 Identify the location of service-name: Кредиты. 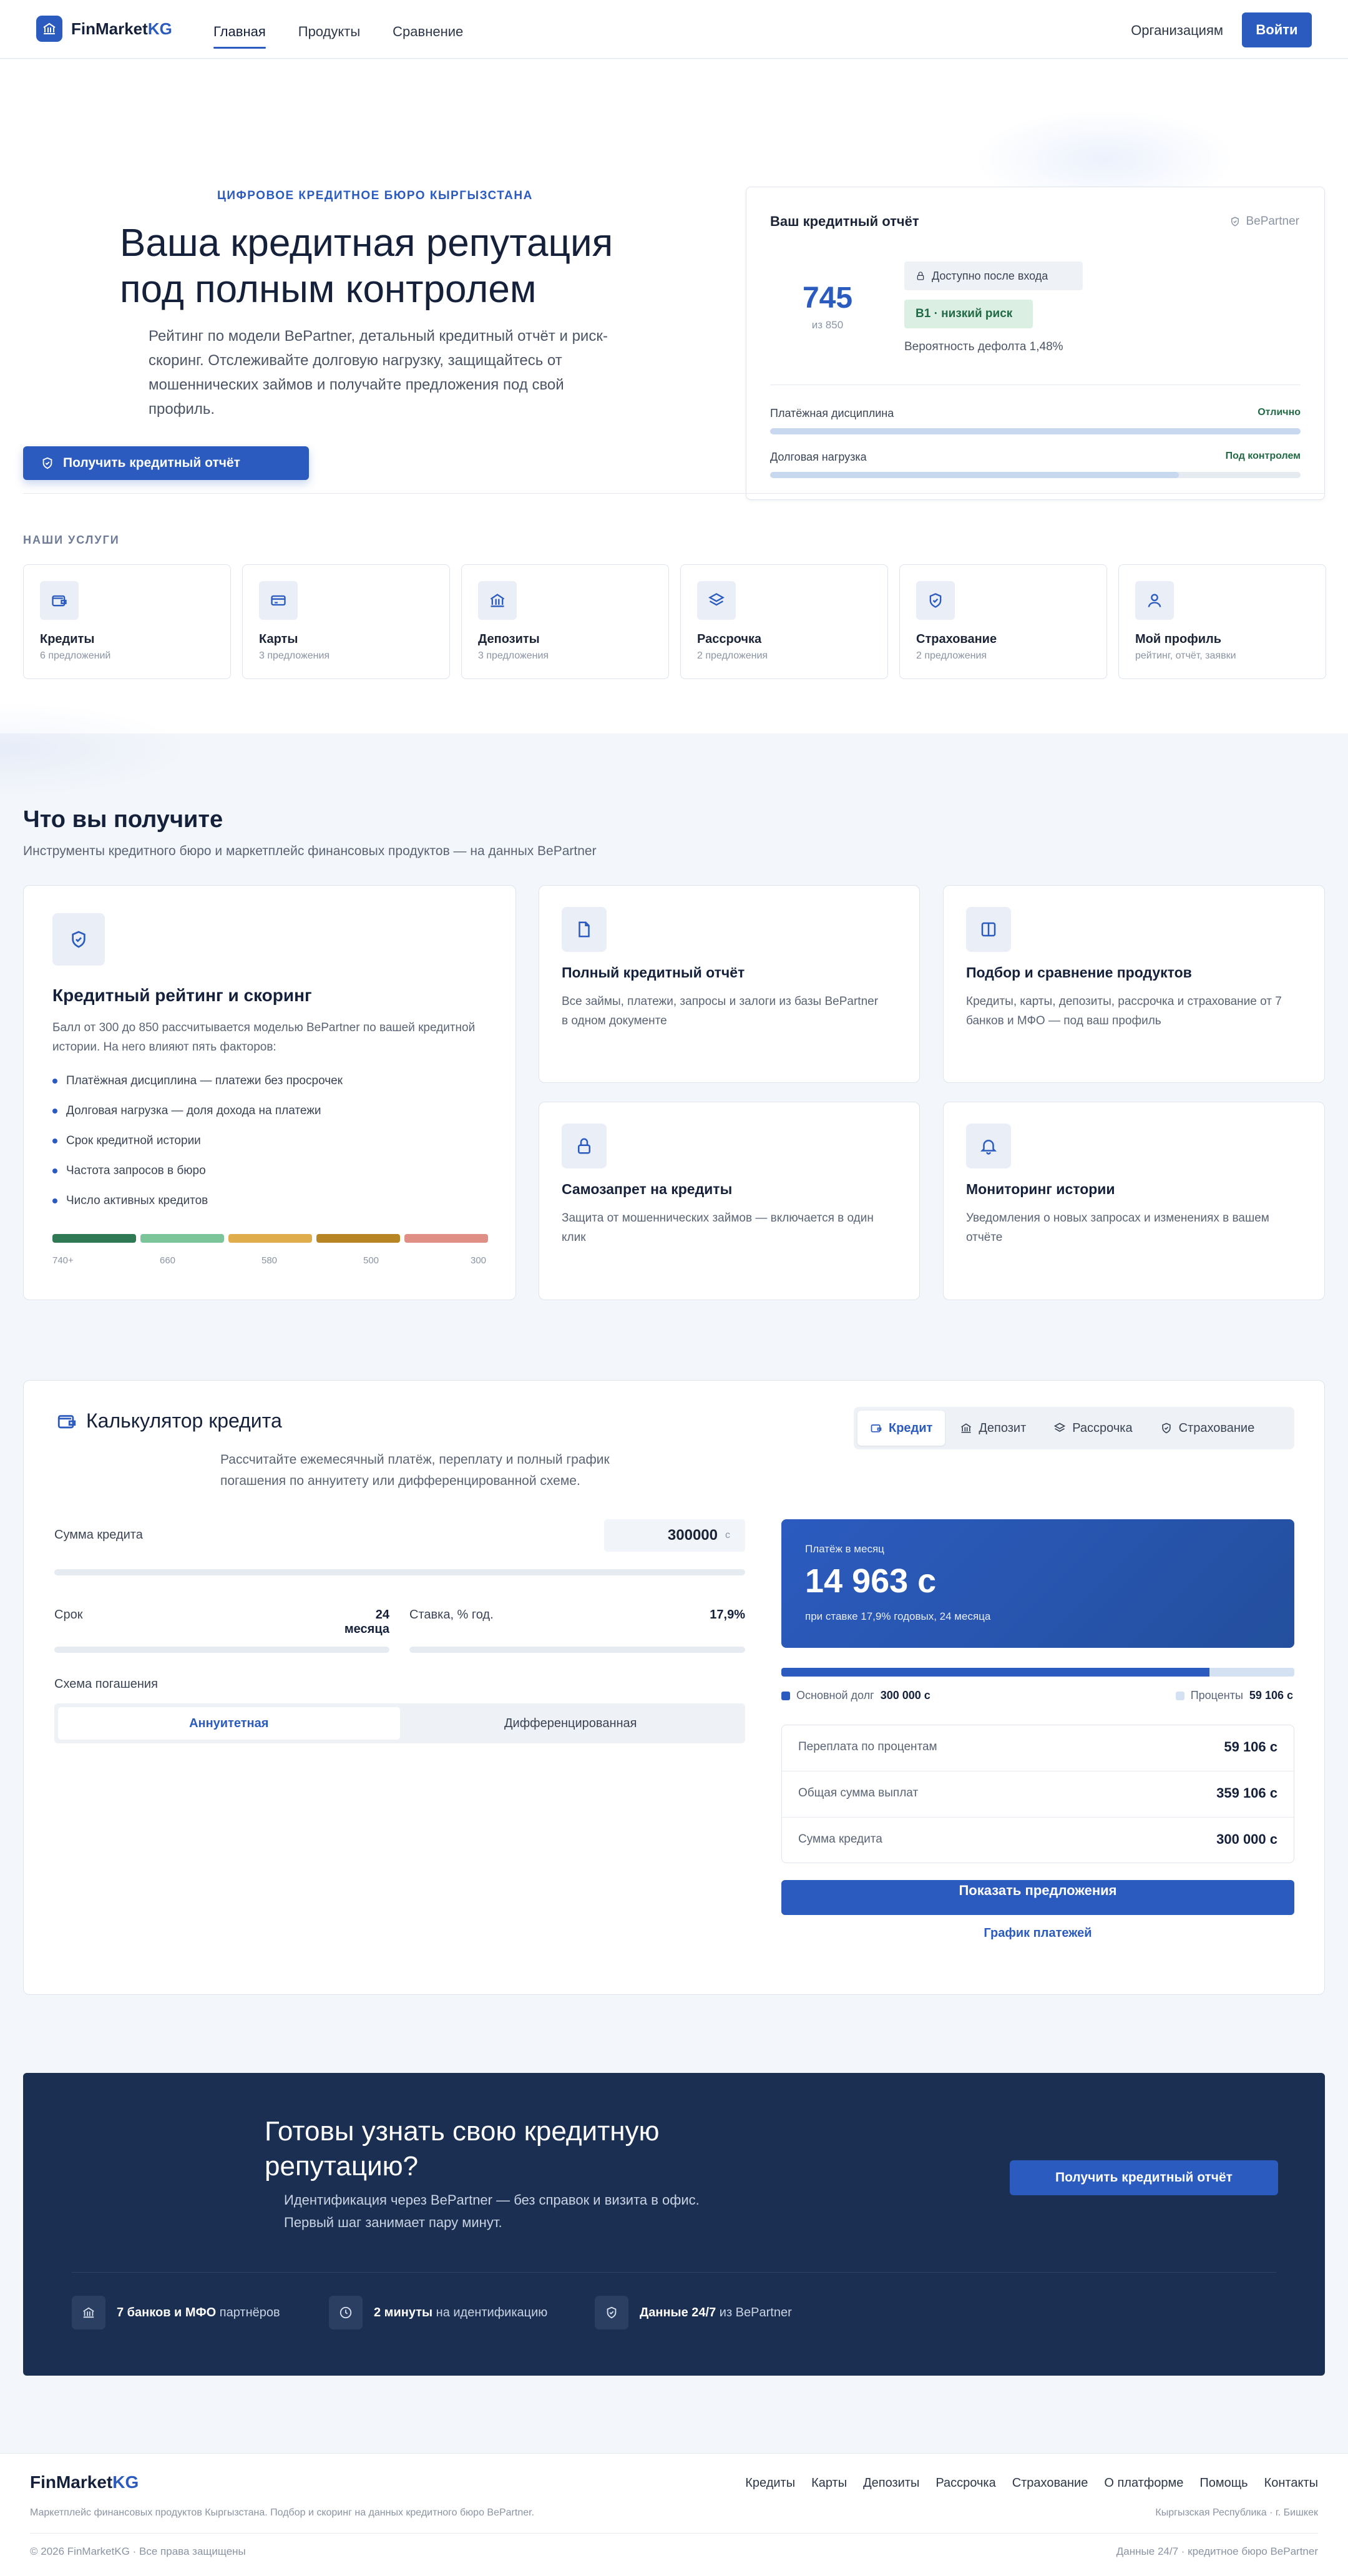
(68, 639).